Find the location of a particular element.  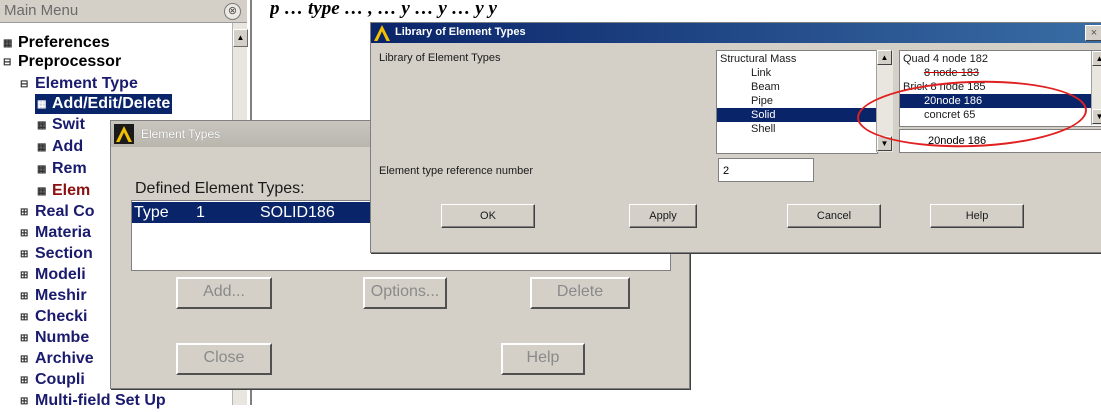

list-item: 8 node 183 is located at coordinates (951, 73).